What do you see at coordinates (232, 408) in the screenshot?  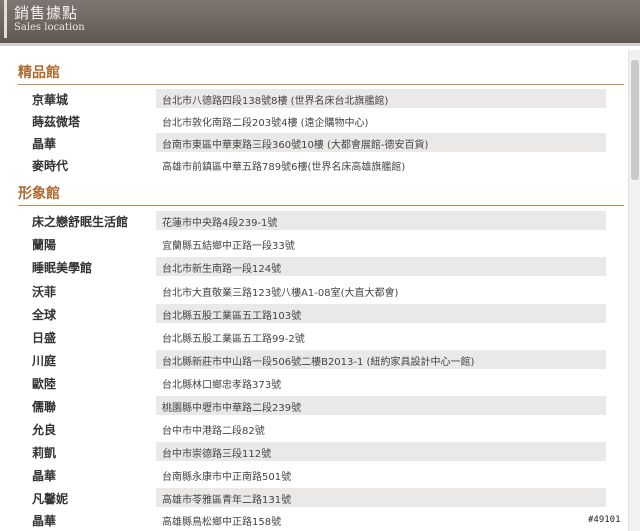 I see `store-address: 桃園縣中壢市中華路二段239號` at bounding box center [232, 408].